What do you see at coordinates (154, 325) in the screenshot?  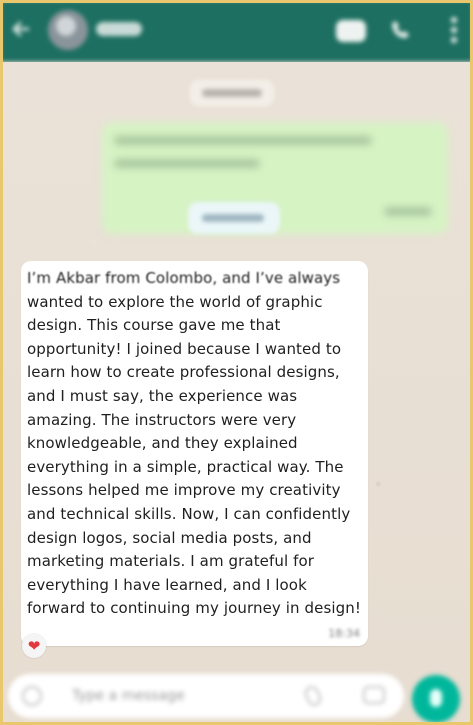 I see `message-line: design. This course gave me that` at bounding box center [154, 325].